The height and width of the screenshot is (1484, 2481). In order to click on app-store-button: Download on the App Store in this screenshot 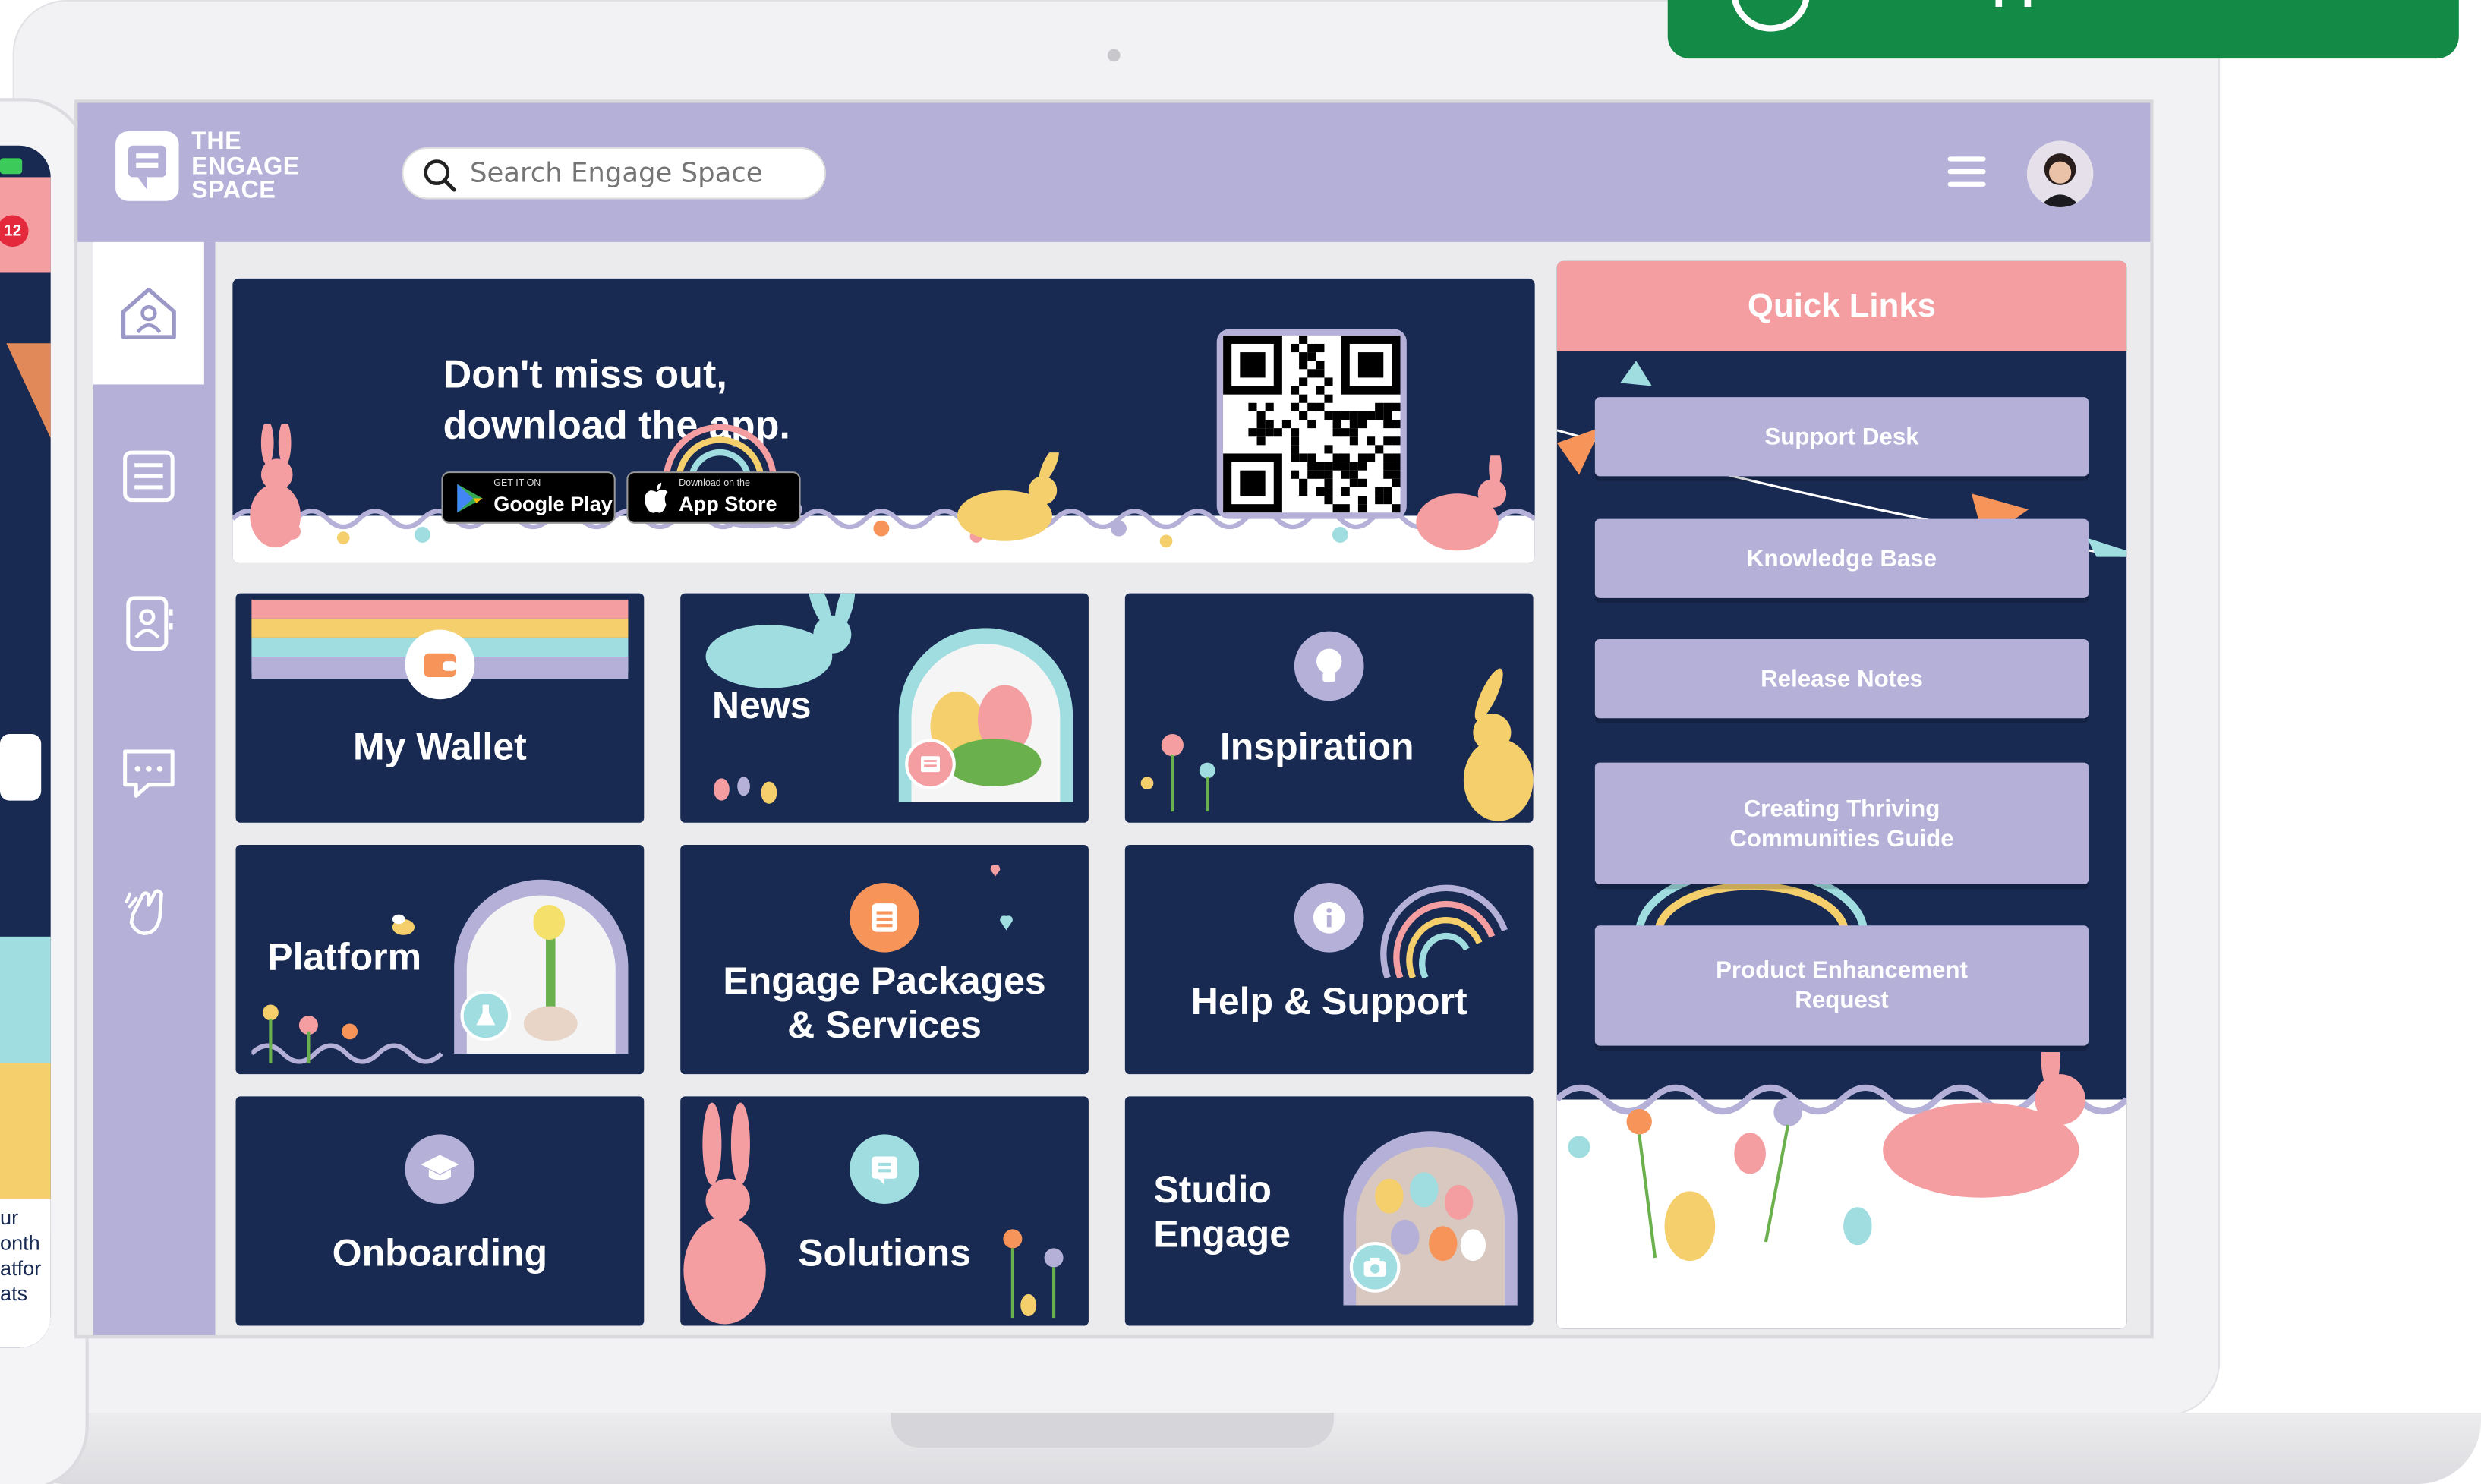, I will do `click(713, 497)`.